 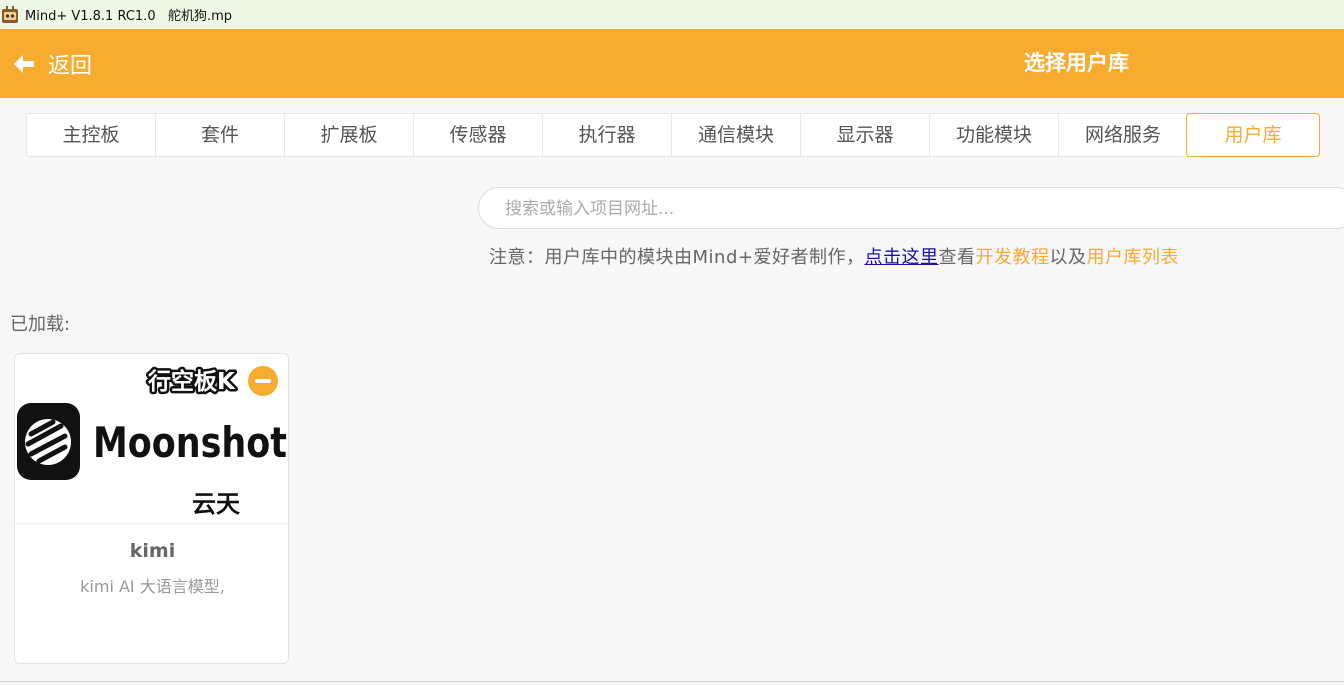 What do you see at coordinates (672, 681) in the screenshot?
I see `bottom-divider` at bounding box center [672, 681].